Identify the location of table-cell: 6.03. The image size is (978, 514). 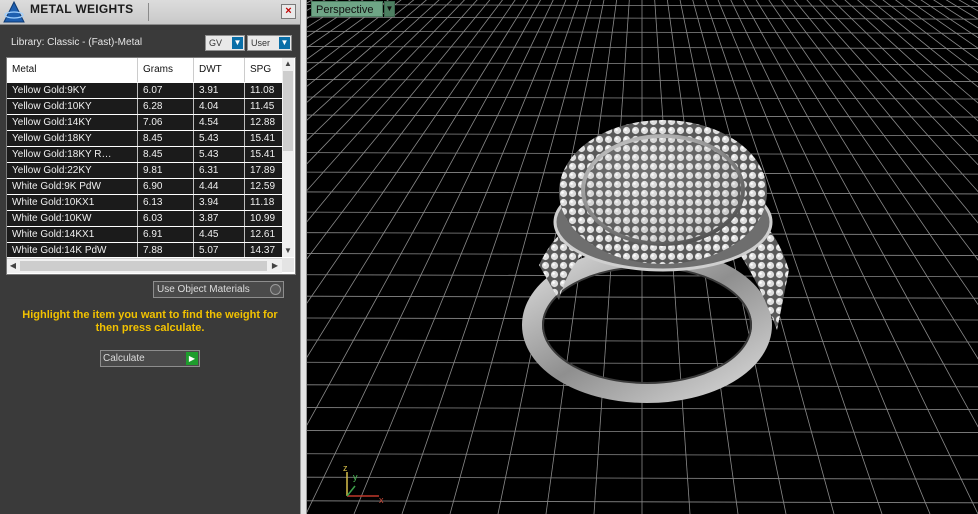
(165, 218).